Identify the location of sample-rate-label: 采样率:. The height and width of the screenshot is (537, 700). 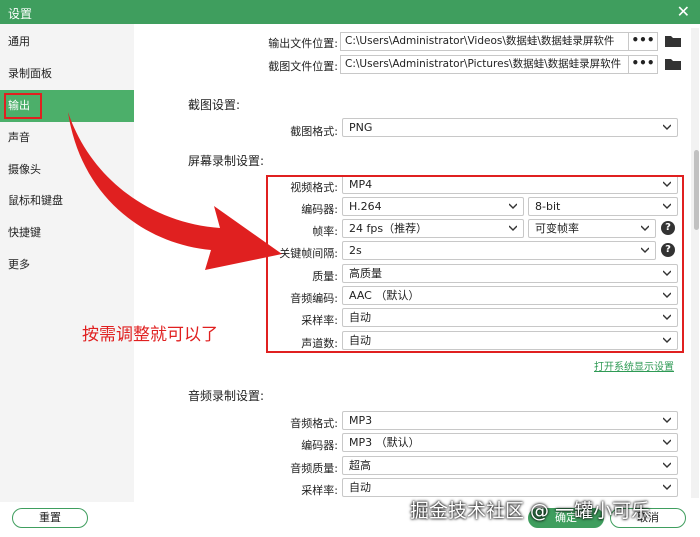
(319, 320).